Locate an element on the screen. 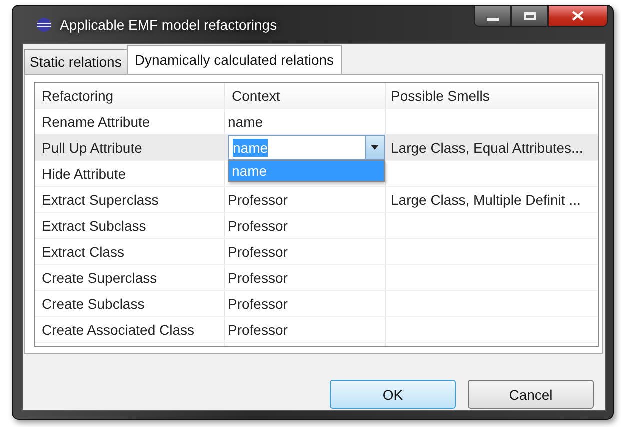  table-row: Extract Class Professor is located at coordinates (316, 252).